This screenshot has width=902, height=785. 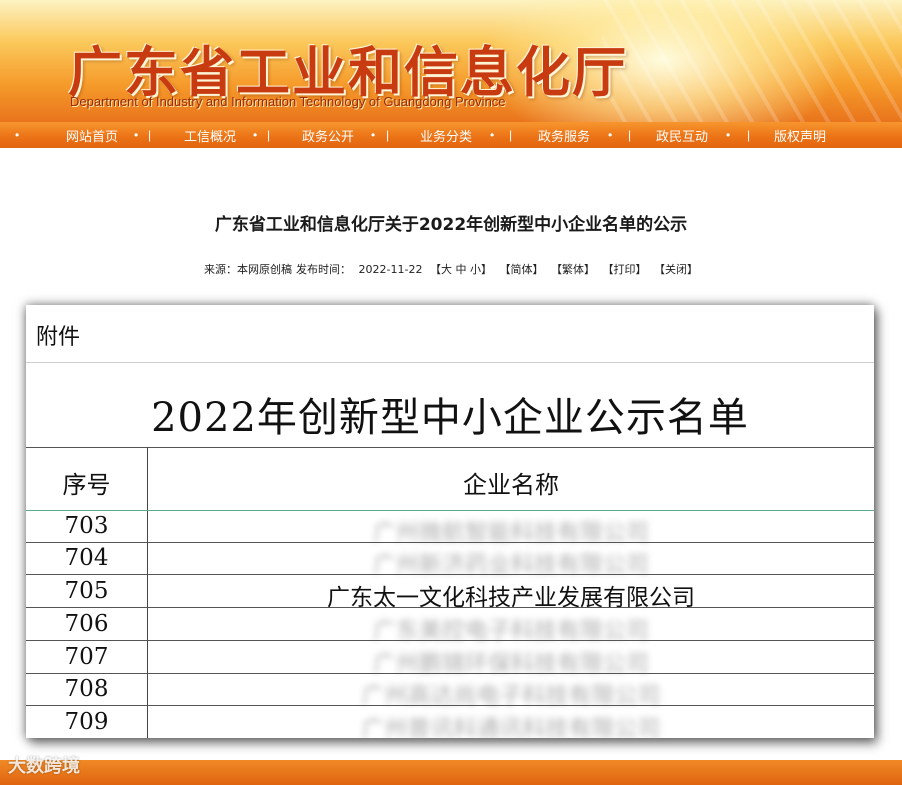 What do you see at coordinates (86, 485) in the screenshot?
I see `header-seq: 序号` at bounding box center [86, 485].